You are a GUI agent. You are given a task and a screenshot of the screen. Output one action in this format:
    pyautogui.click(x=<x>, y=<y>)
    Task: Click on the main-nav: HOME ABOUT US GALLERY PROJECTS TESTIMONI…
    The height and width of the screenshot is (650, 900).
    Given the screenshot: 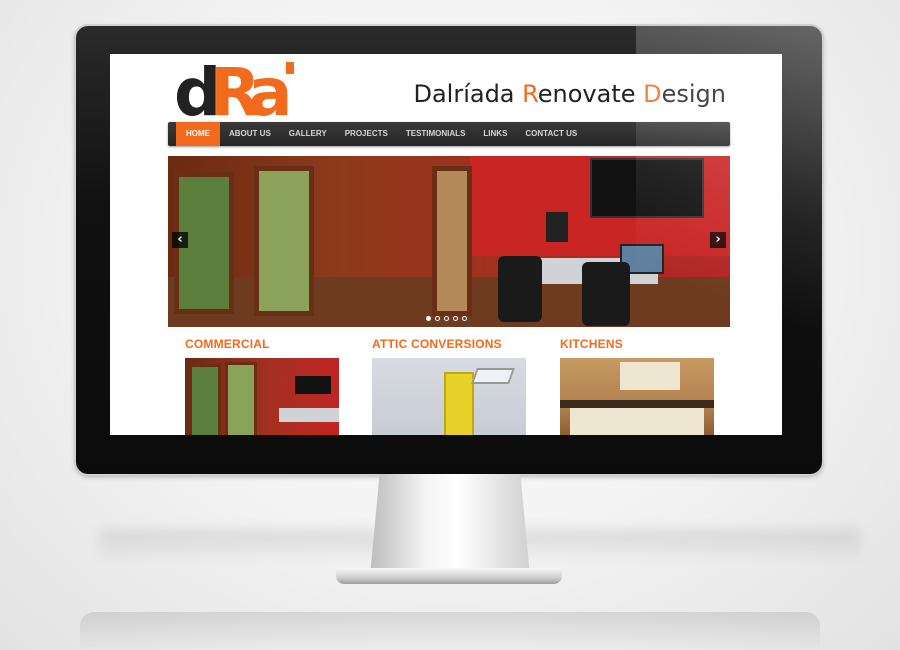 What is the action you would take?
    pyautogui.click(x=449, y=134)
    